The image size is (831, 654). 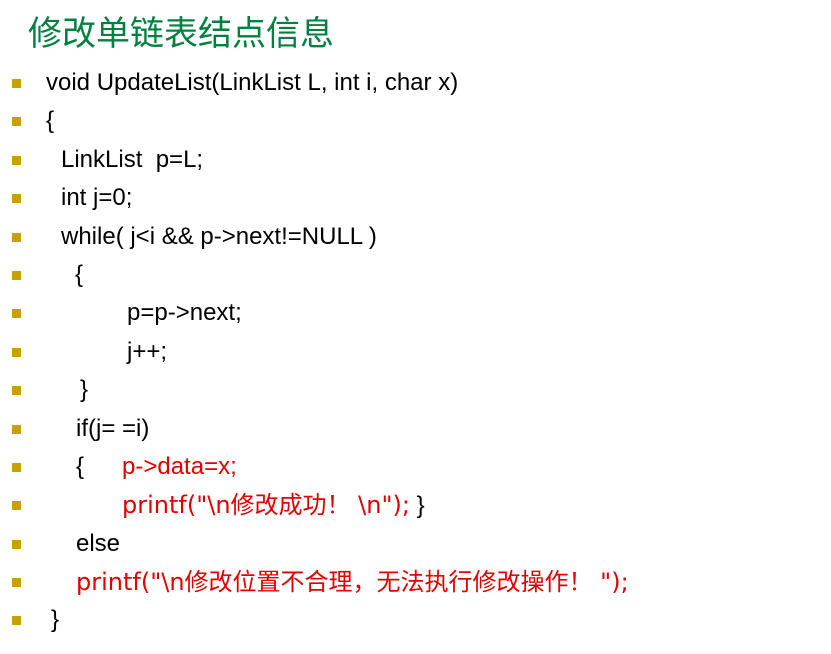 What do you see at coordinates (266, 505) in the screenshot?
I see `code-text-highlight: printf("\n修改成功！ \n");` at bounding box center [266, 505].